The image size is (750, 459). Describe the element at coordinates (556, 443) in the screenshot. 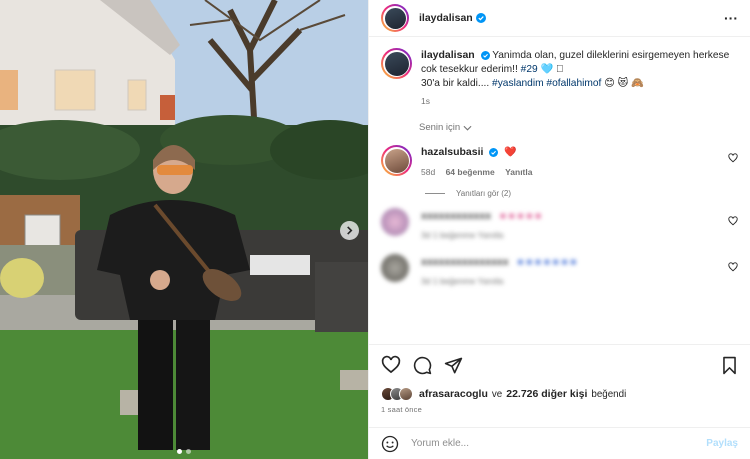

I see `comment-input` at that location.